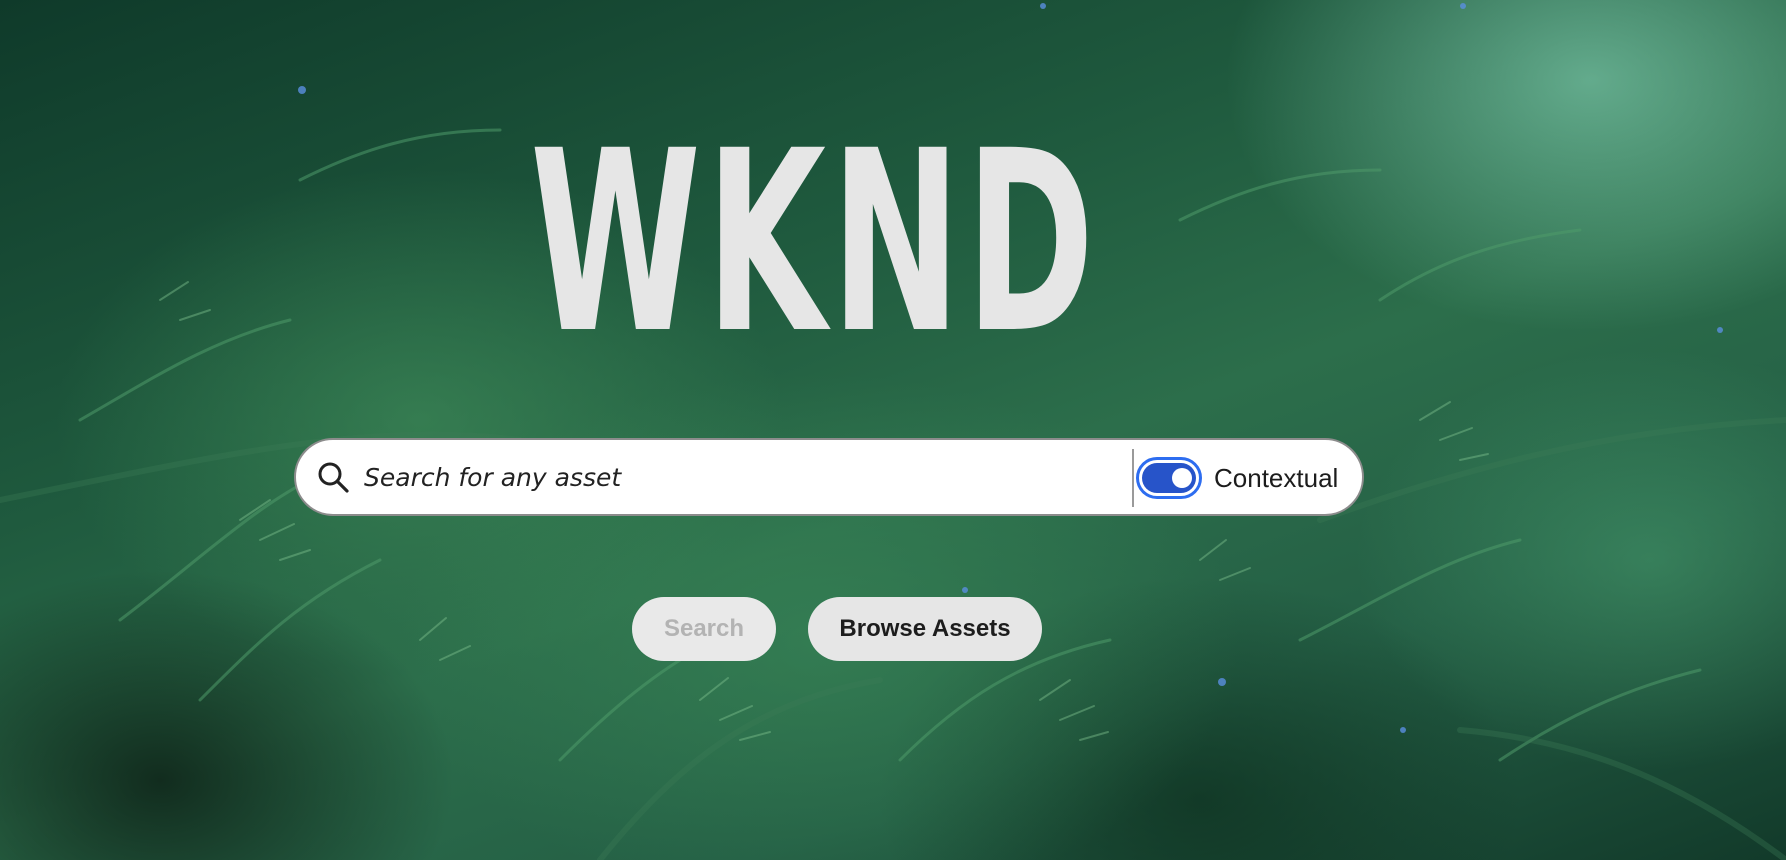 This screenshot has height=860, width=1786. What do you see at coordinates (1276, 478) in the screenshot?
I see `contextual-toggle-label: Contextual` at bounding box center [1276, 478].